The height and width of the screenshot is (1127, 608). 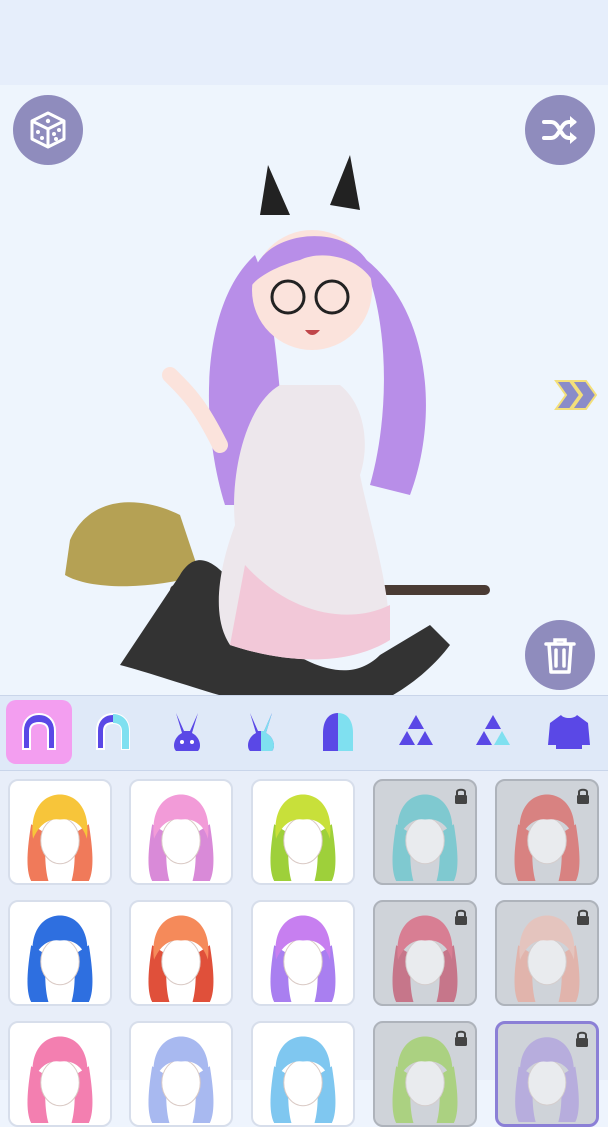 I want to click on bunny-ears-alt-icon, so click(x=261, y=732).